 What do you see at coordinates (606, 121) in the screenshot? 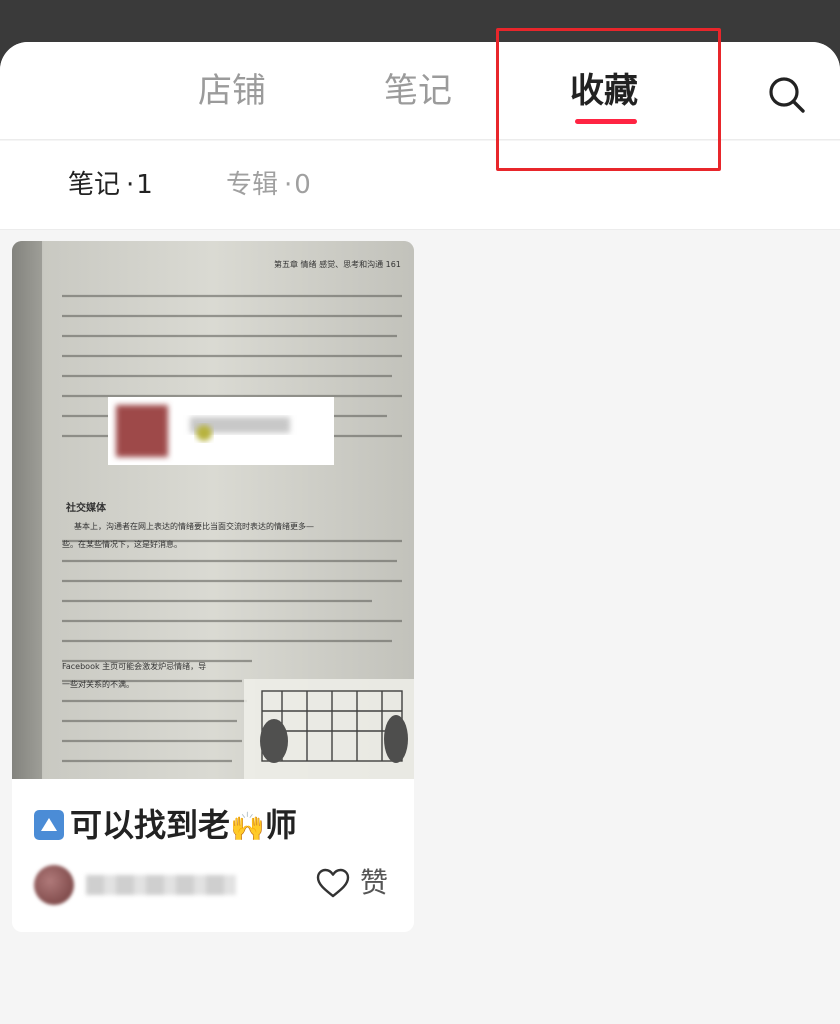
I see `active-tab-indicator` at bounding box center [606, 121].